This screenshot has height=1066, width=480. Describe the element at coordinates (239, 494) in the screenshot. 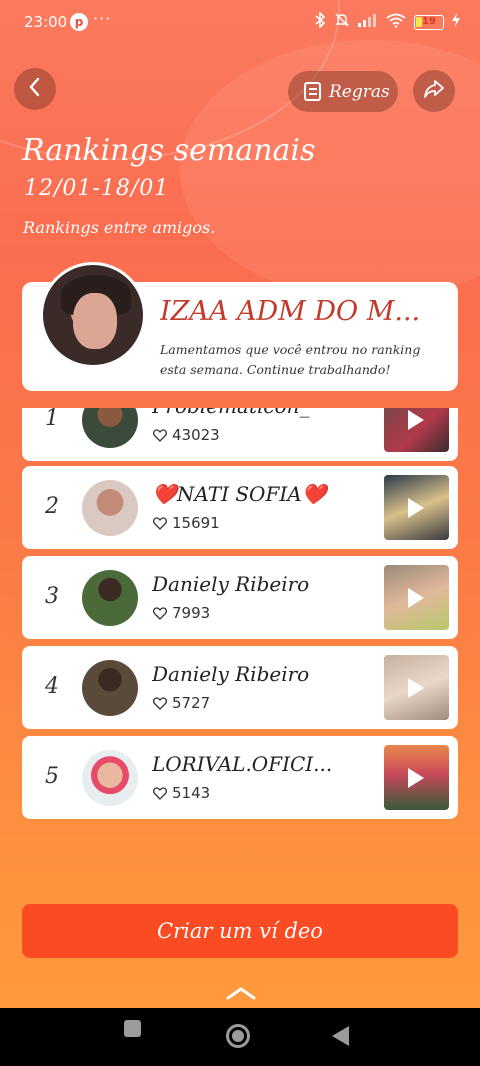

I see `ranking-username: ❤️NATI SOFIA❤️` at that location.